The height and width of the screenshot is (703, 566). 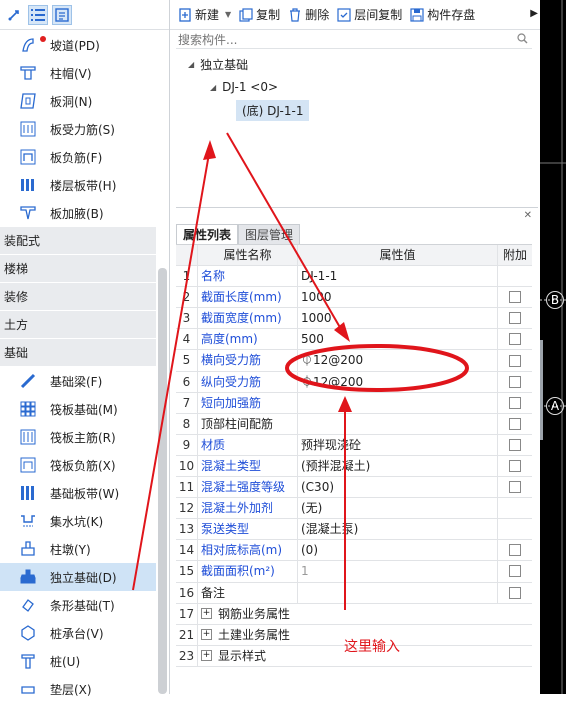 I want to click on property-value: 500, so click(x=398, y=339).